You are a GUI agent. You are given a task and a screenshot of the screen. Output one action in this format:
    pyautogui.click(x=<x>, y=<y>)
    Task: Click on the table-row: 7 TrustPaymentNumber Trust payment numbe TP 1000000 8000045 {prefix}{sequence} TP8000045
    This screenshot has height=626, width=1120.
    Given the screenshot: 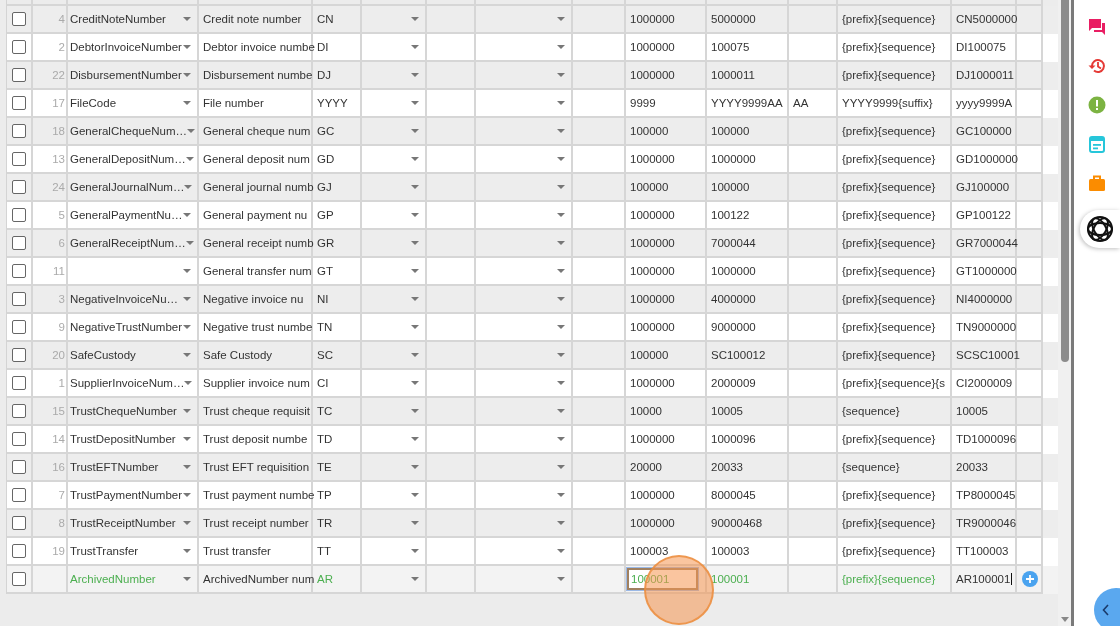 What is the action you would take?
    pyautogui.click(x=532, y=496)
    